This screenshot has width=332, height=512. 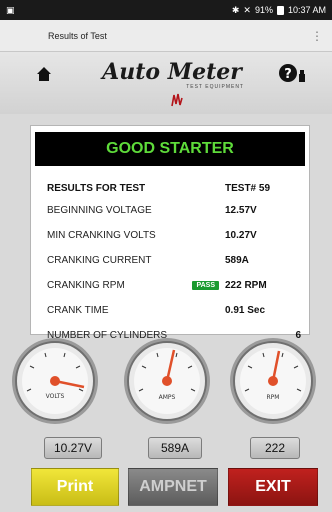 I want to click on results-header-label: RESULTS FOR TEST, so click(x=96, y=188).